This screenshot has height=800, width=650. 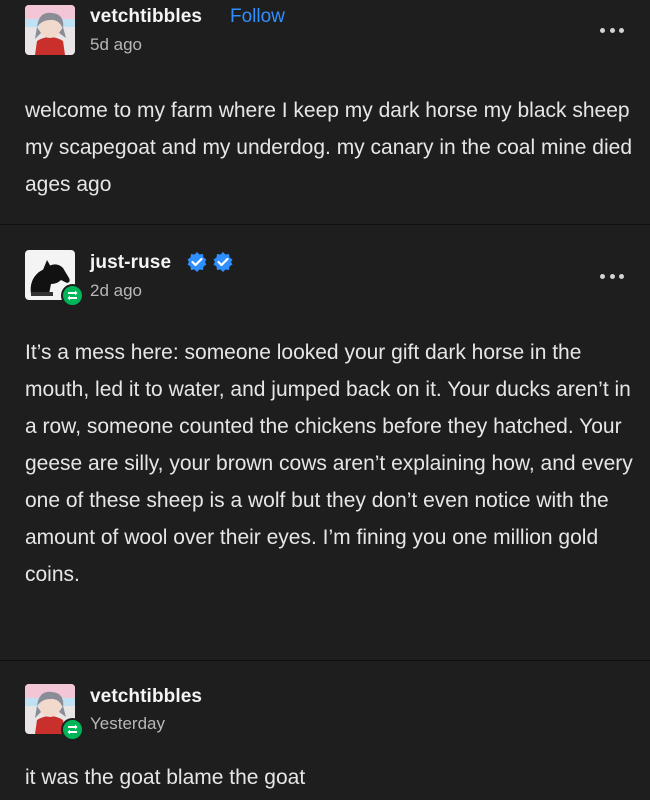 I want to click on post-timestamp: 5d ago, so click(x=116, y=45).